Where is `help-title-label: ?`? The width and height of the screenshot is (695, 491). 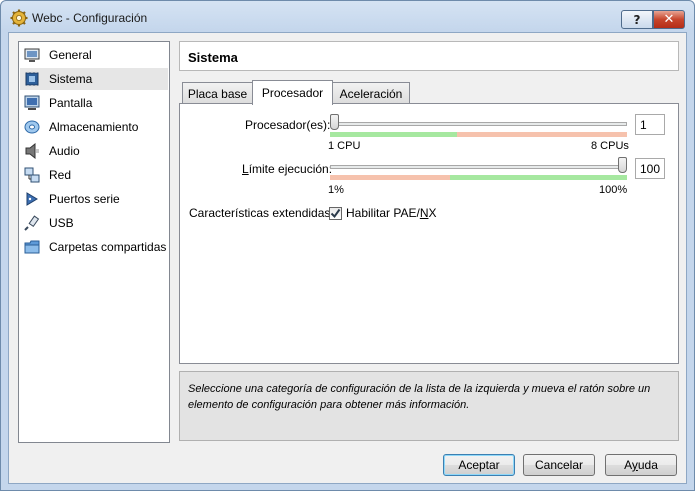
help-title-label: ? is located at coordinates (637, 19).